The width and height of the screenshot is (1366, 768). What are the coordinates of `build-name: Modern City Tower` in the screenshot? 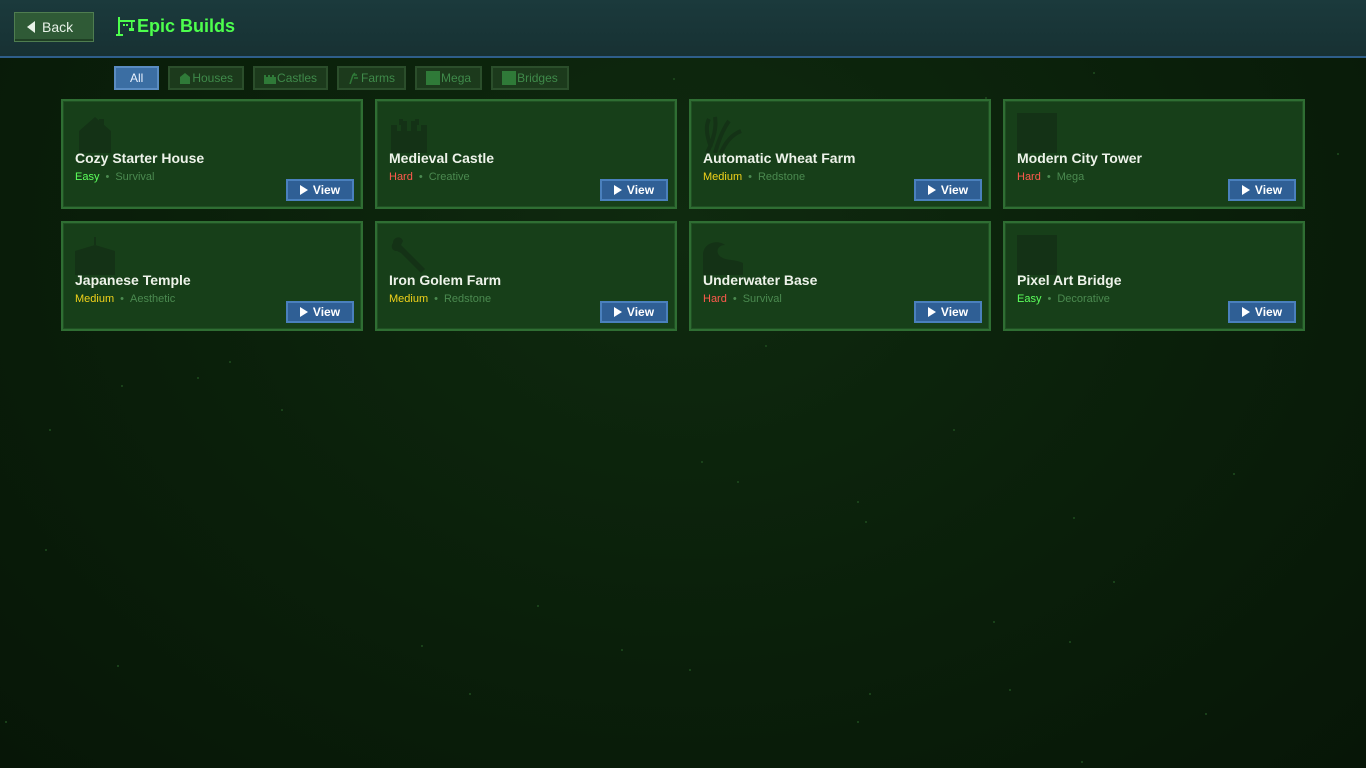 It's located at (1079, 158).